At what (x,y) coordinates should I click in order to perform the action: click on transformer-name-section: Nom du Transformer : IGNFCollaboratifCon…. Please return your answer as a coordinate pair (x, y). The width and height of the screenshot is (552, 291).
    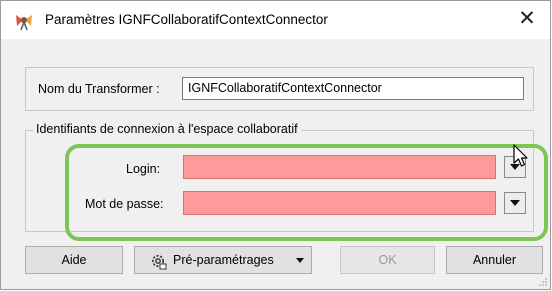
    Looking at the image, I should click on (279, 89).